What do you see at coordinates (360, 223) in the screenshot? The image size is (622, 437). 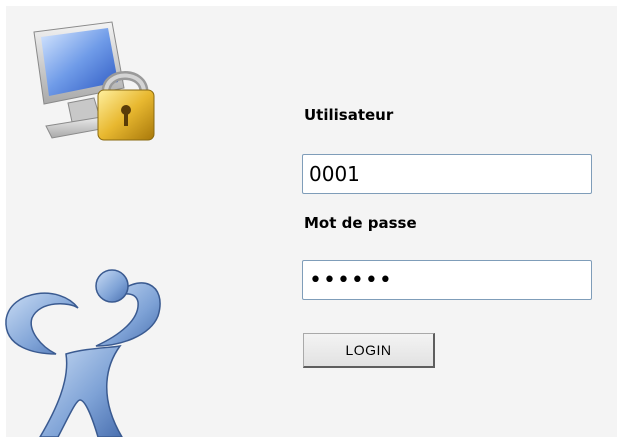 I see `password-label: Mot de passe` at bounding box center [360, 223].